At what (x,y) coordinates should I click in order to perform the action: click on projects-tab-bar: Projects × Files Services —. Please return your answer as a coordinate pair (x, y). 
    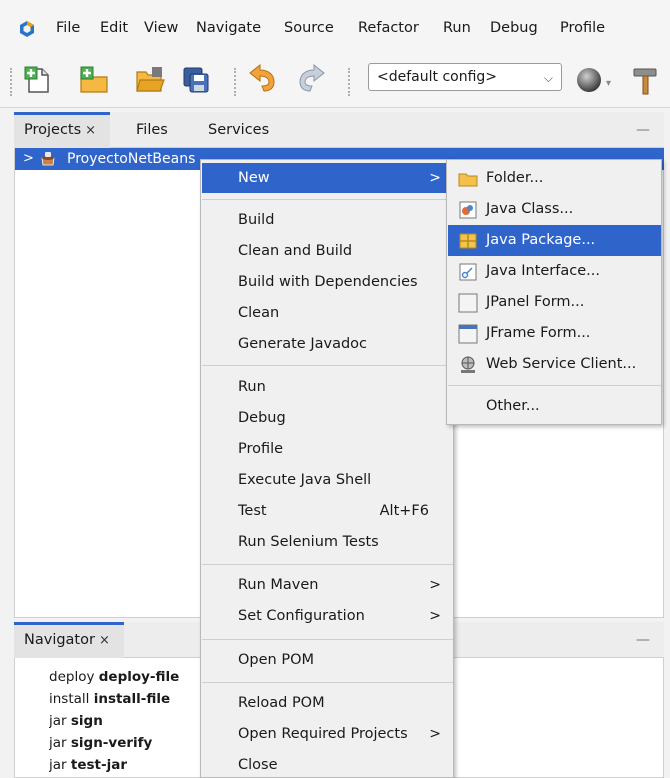
    Looking at the image, I should click on (339, 130).